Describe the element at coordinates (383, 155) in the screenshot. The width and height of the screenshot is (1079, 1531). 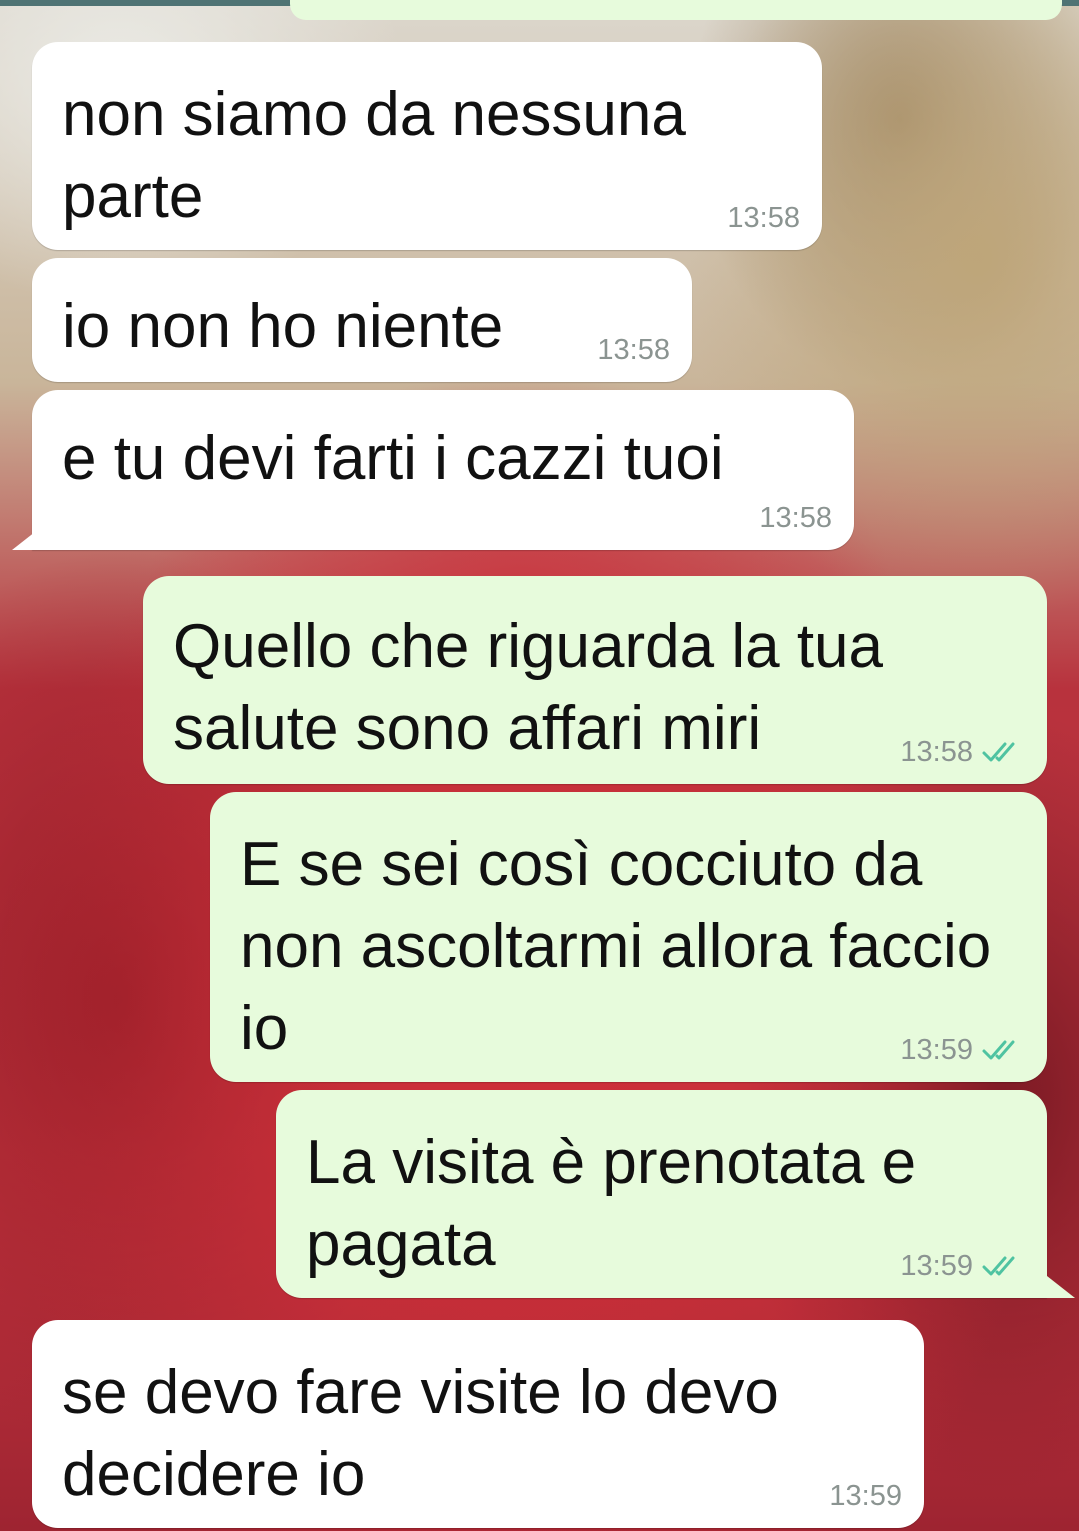
I see `message-text: non siamo da nessuna parte` at that location.